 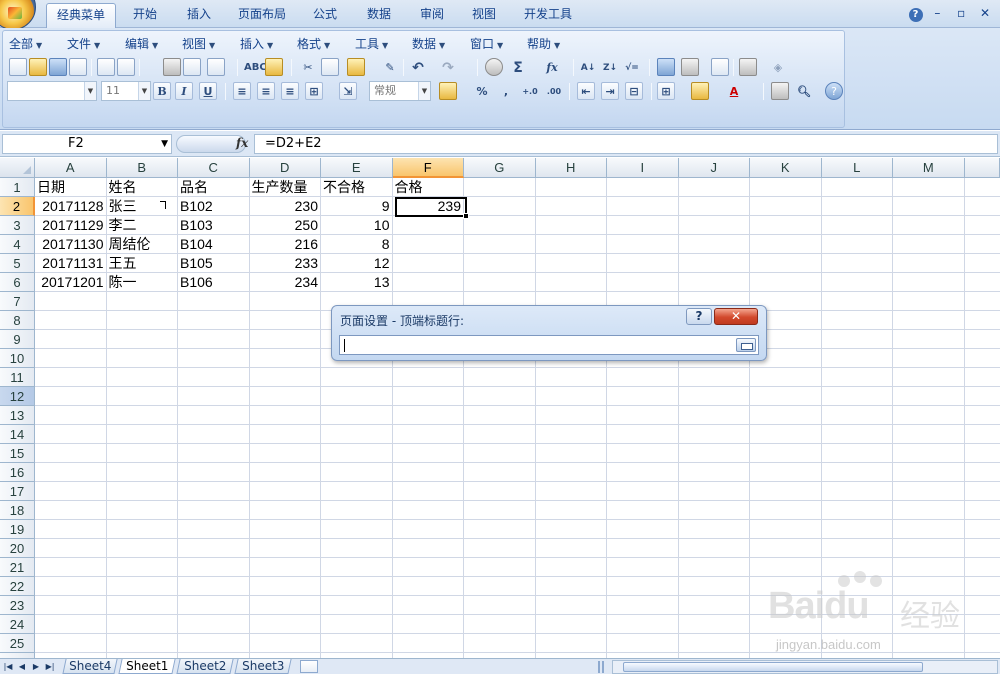 I want to click on cell-d4: 216, so click(x=285, y=244).